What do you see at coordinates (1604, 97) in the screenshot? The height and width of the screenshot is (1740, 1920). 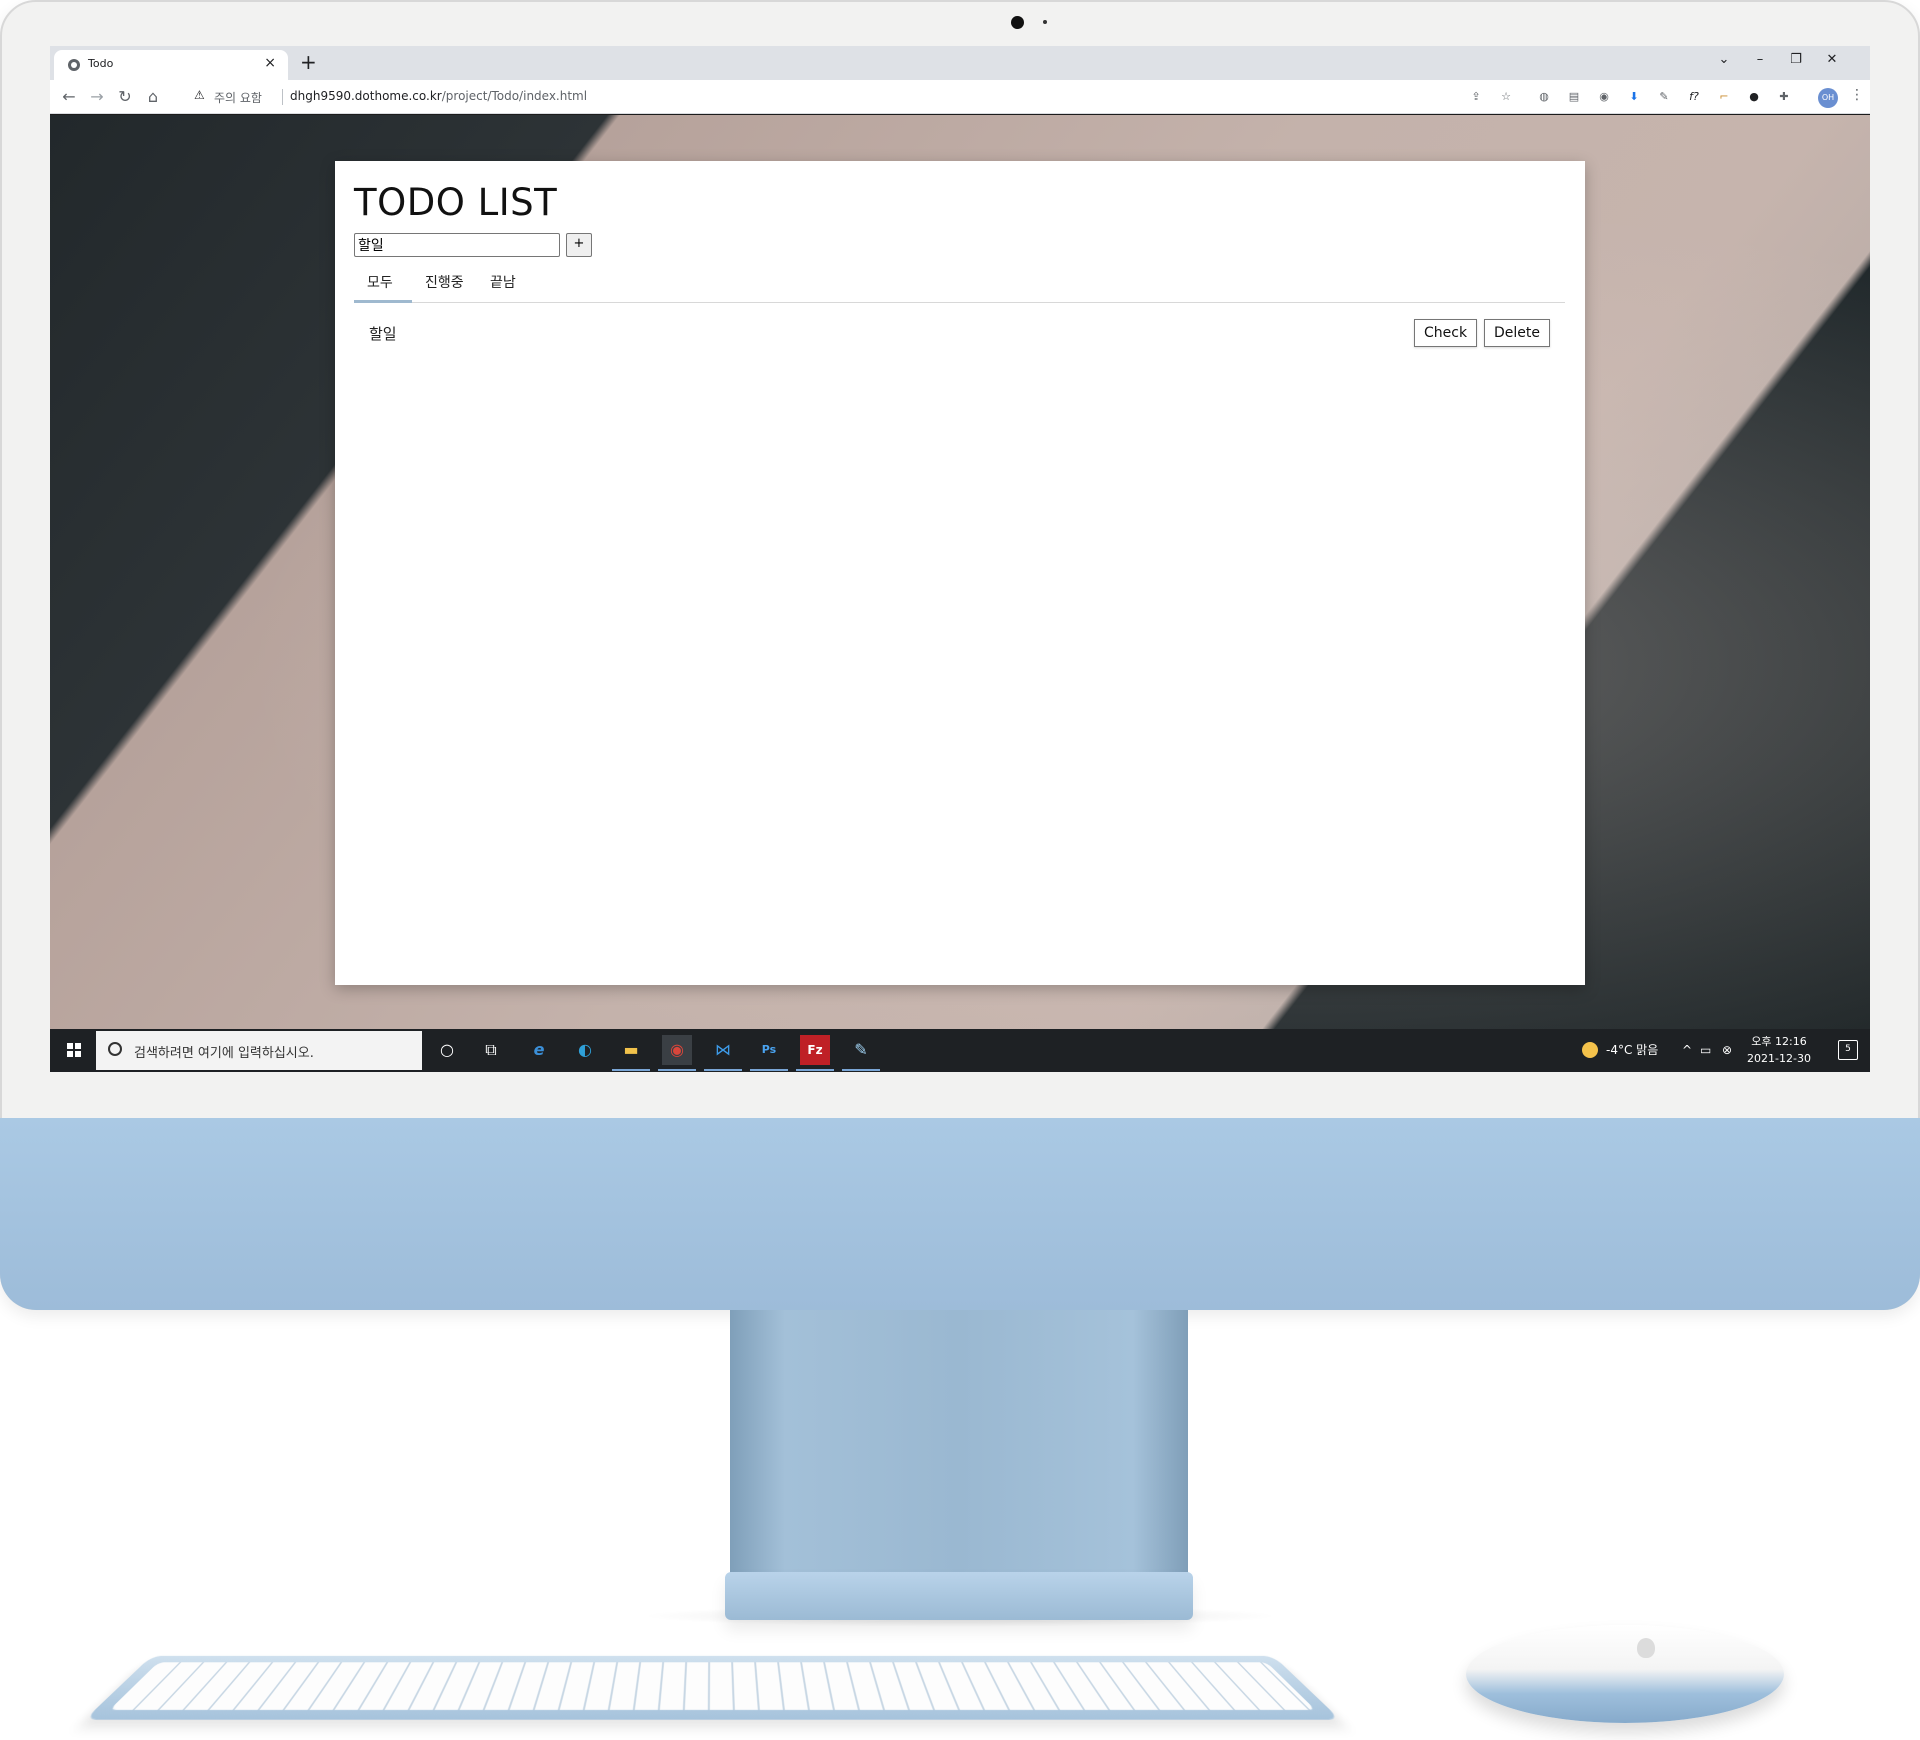 I see `camera-ext-icon: ◉` at bounding box center [1604, 97].